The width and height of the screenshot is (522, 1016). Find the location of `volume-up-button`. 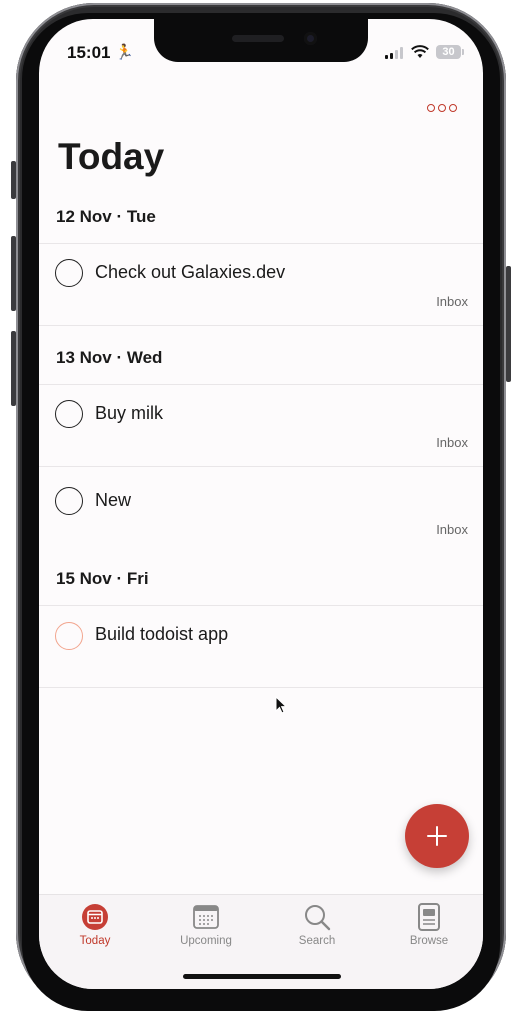

volume-up-button is located at coordinates (13, 273).